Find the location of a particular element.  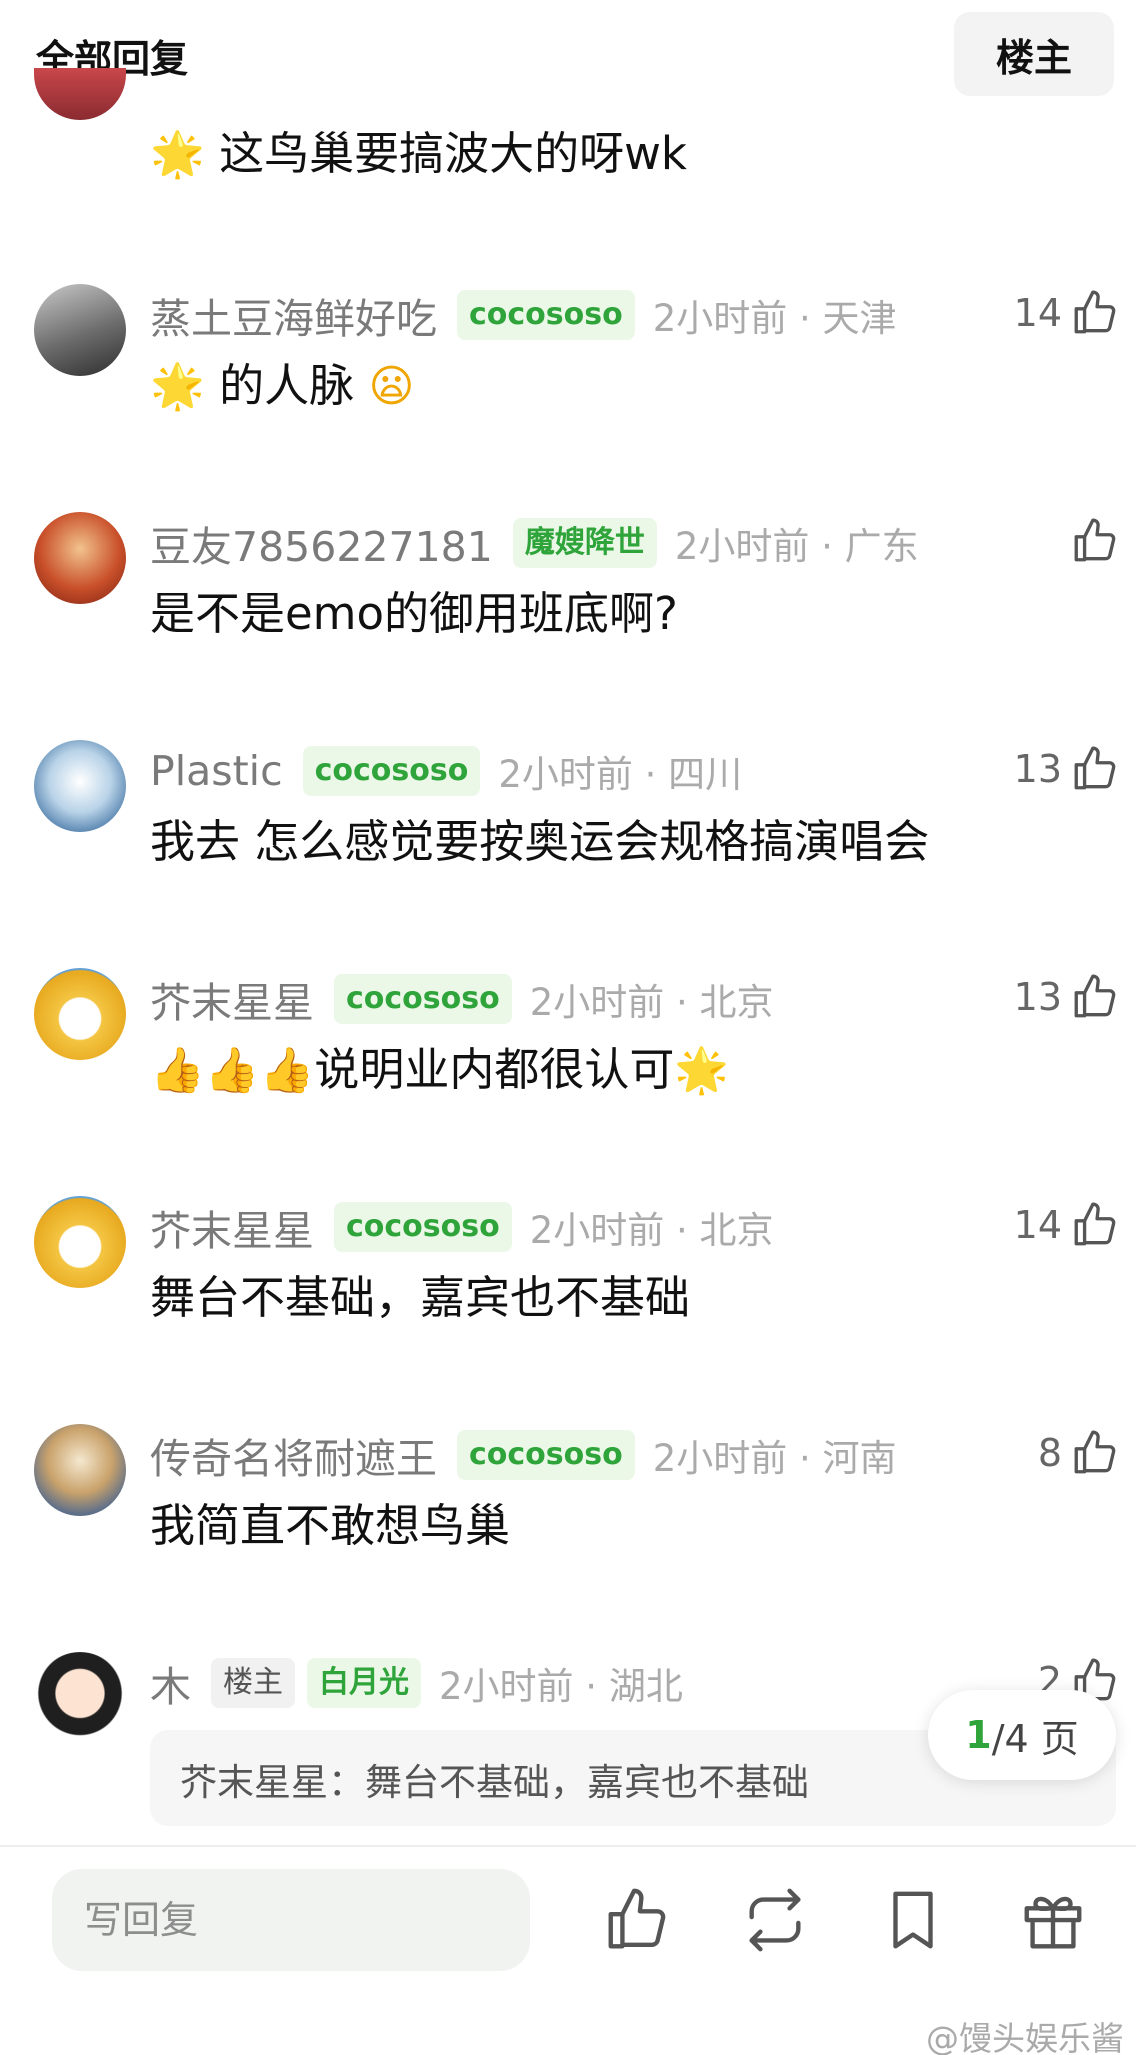

comment-text-row: 👍👍👍说明业内都很认可🌟 is located at coordinates (439, 1070).